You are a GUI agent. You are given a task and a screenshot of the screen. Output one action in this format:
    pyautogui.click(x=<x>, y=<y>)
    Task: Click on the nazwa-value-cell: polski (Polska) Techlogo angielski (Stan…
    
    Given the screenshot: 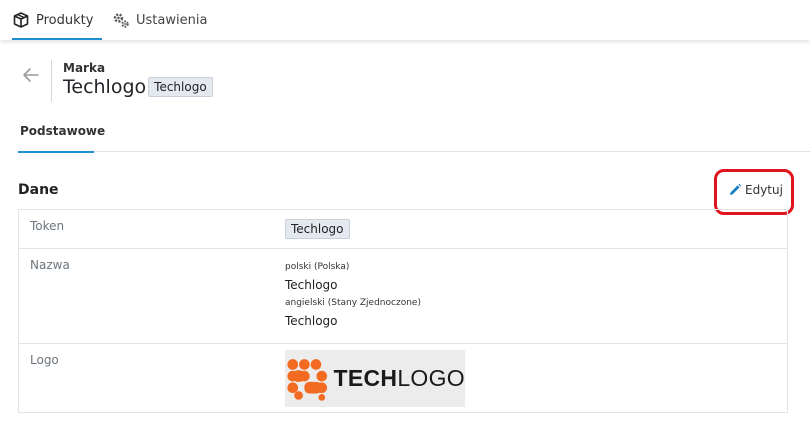 What is the action you would take?
    pyautogui.click(x=353, y=297)
    